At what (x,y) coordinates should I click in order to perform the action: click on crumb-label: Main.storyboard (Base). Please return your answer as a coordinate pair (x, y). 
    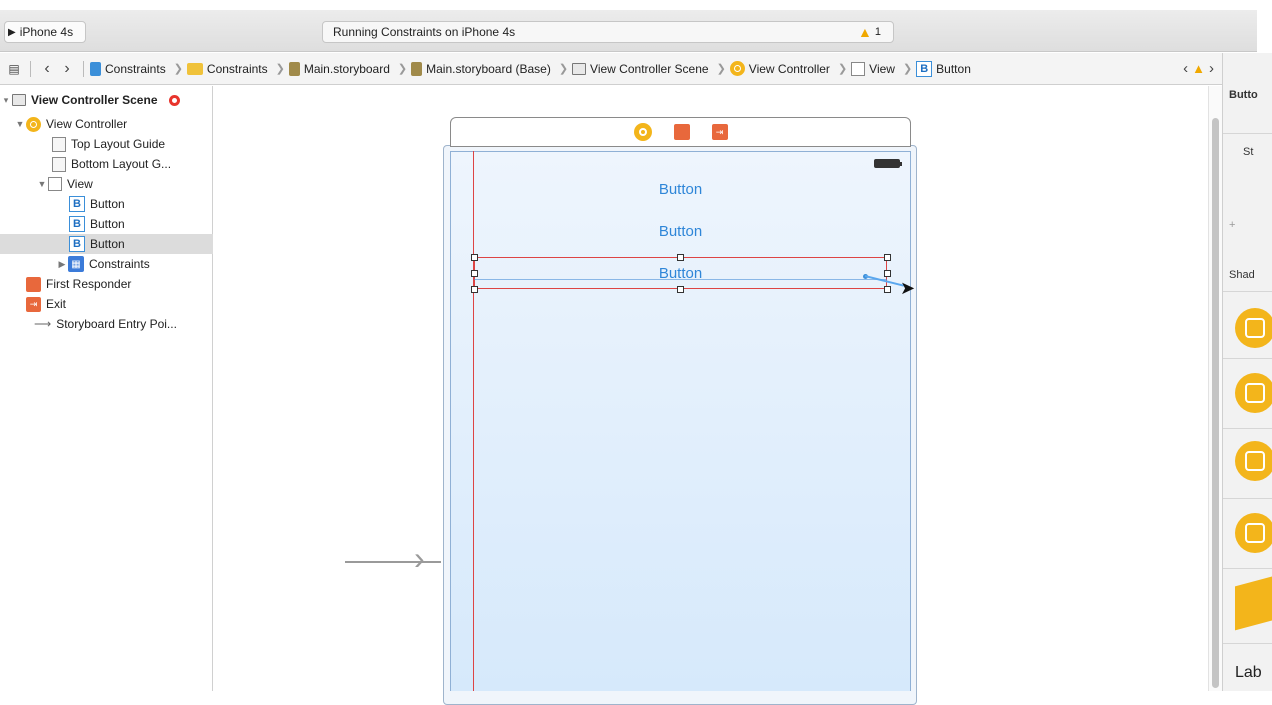
    Looking at the image, I should click on (488, 68).